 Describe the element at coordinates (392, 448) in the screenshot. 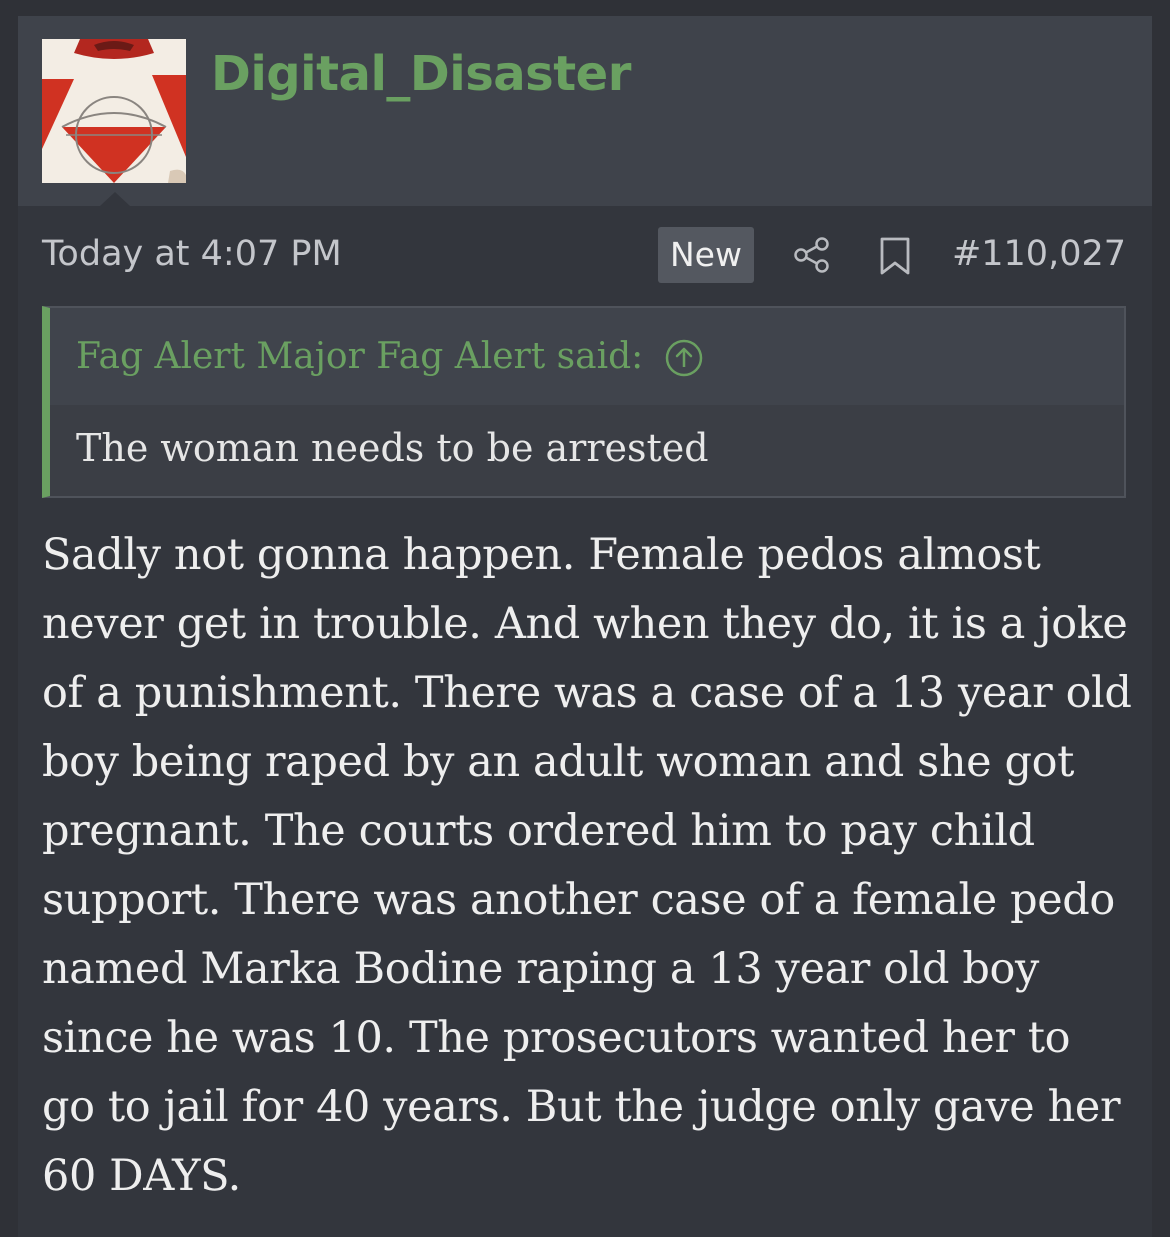

I see `quote-text: The woman needs to be arrested` at that location.